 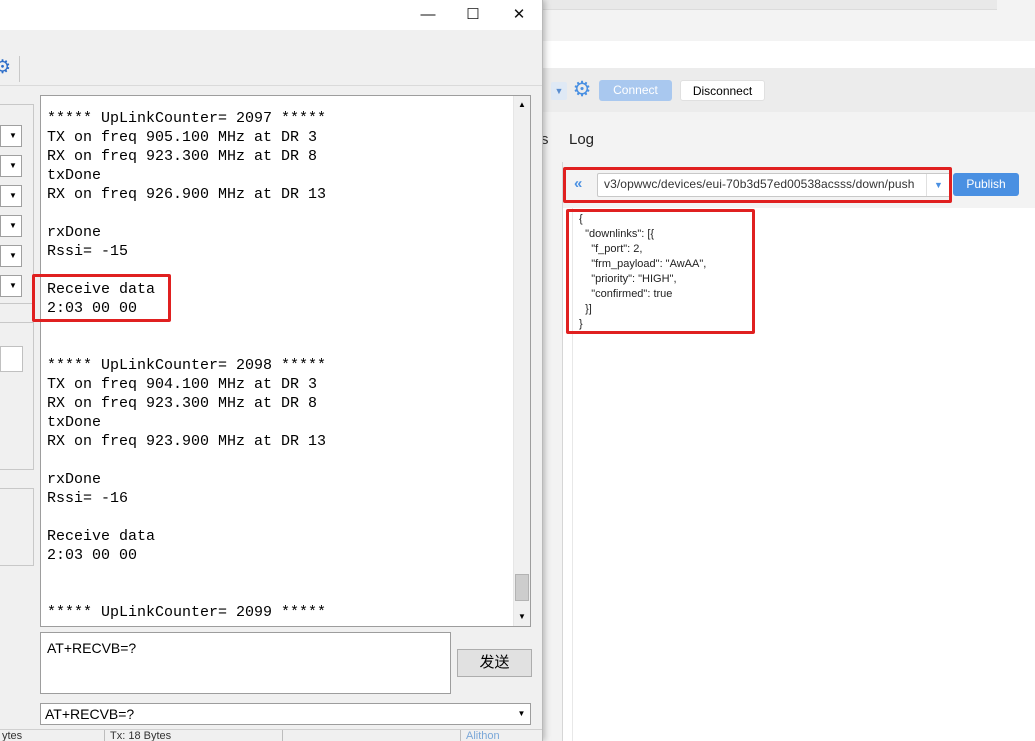 What do you see at coordinates (90, 714) in the screenshot?
I see `command-combo-value: AT+RECVB=?` at bounding box center [90, 714].